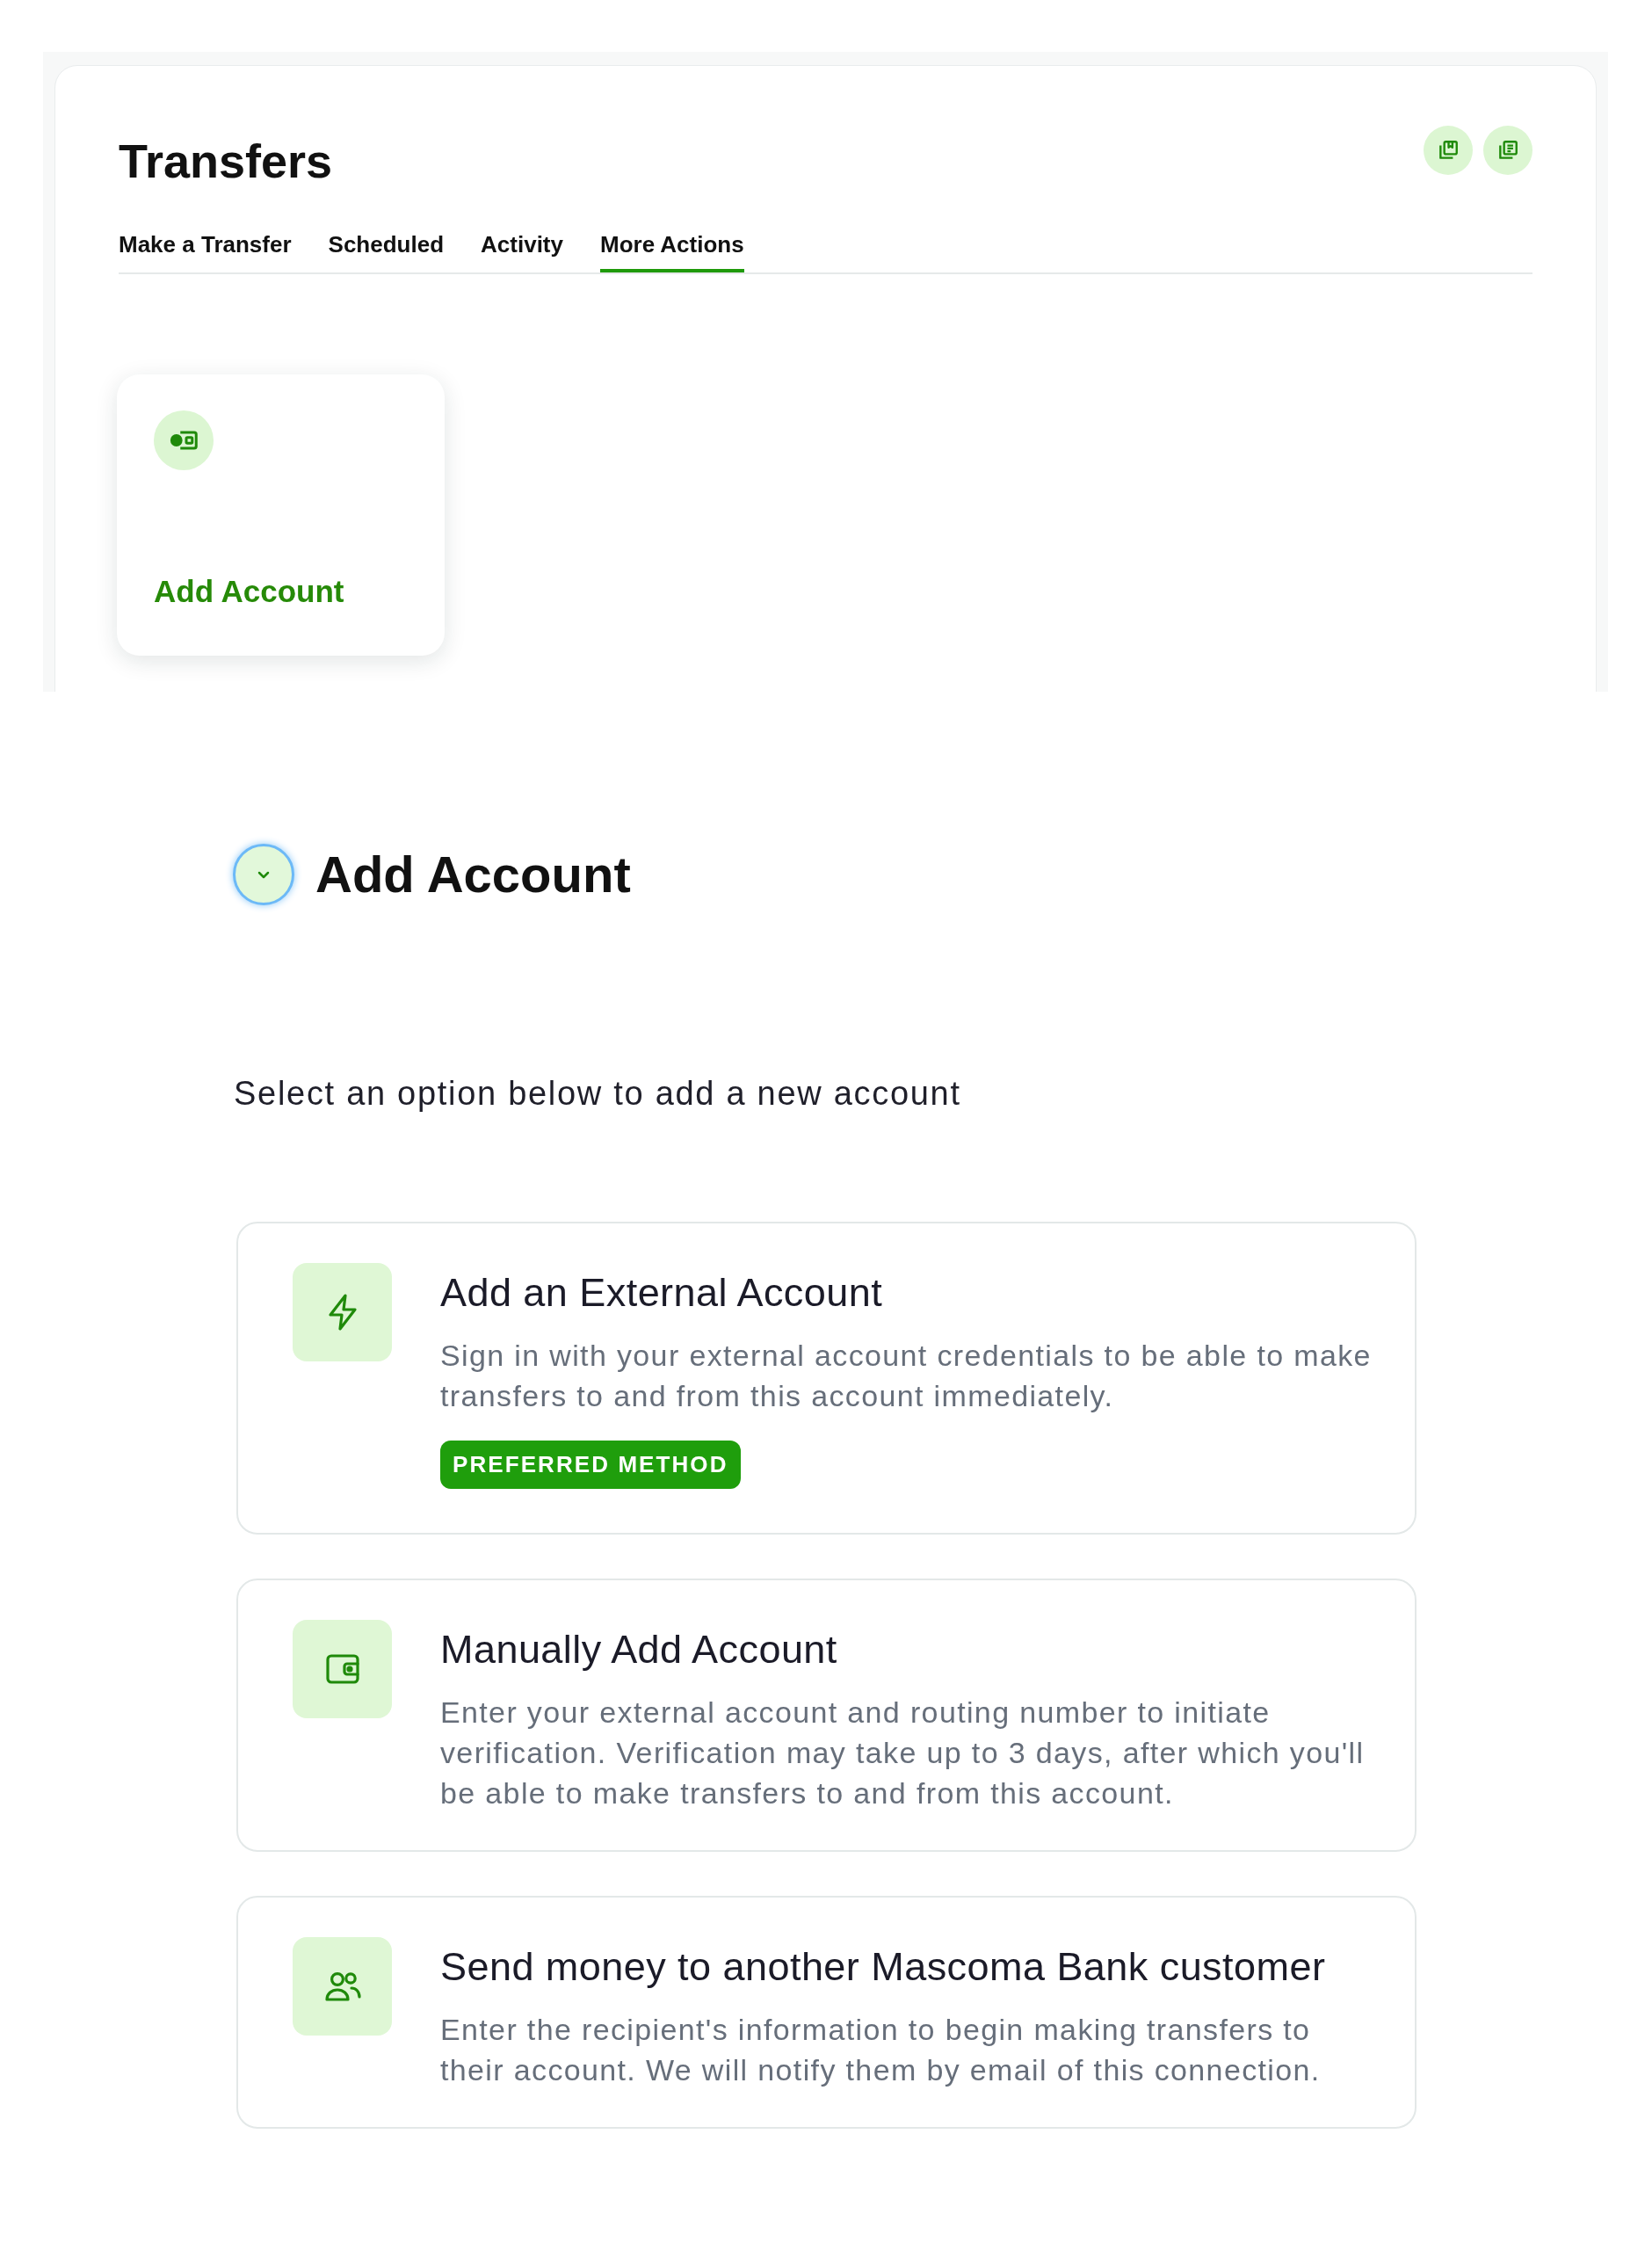 This screenshot has height=2250, width=1652. What do you see at coordinates (343, 1986) in the screenshot?
I see `people-icon` at bounding box center [343, 1986].